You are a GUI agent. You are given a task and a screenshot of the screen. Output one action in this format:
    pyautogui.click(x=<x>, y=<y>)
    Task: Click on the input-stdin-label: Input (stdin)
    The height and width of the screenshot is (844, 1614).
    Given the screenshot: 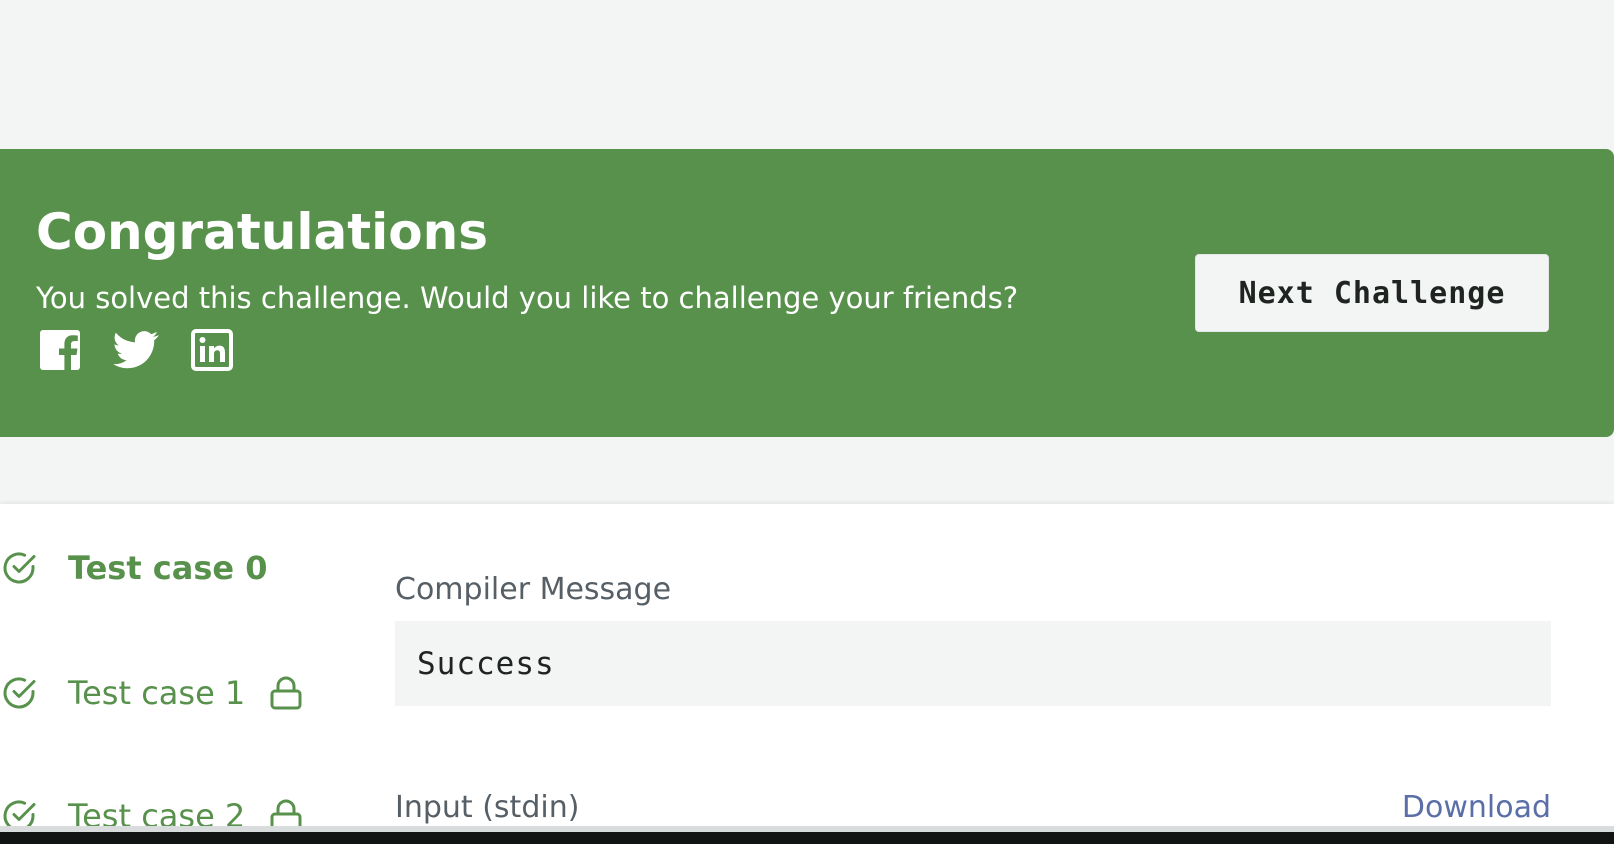 What is the action you would take?
    pyautogui.click(x=487, y=807)
    